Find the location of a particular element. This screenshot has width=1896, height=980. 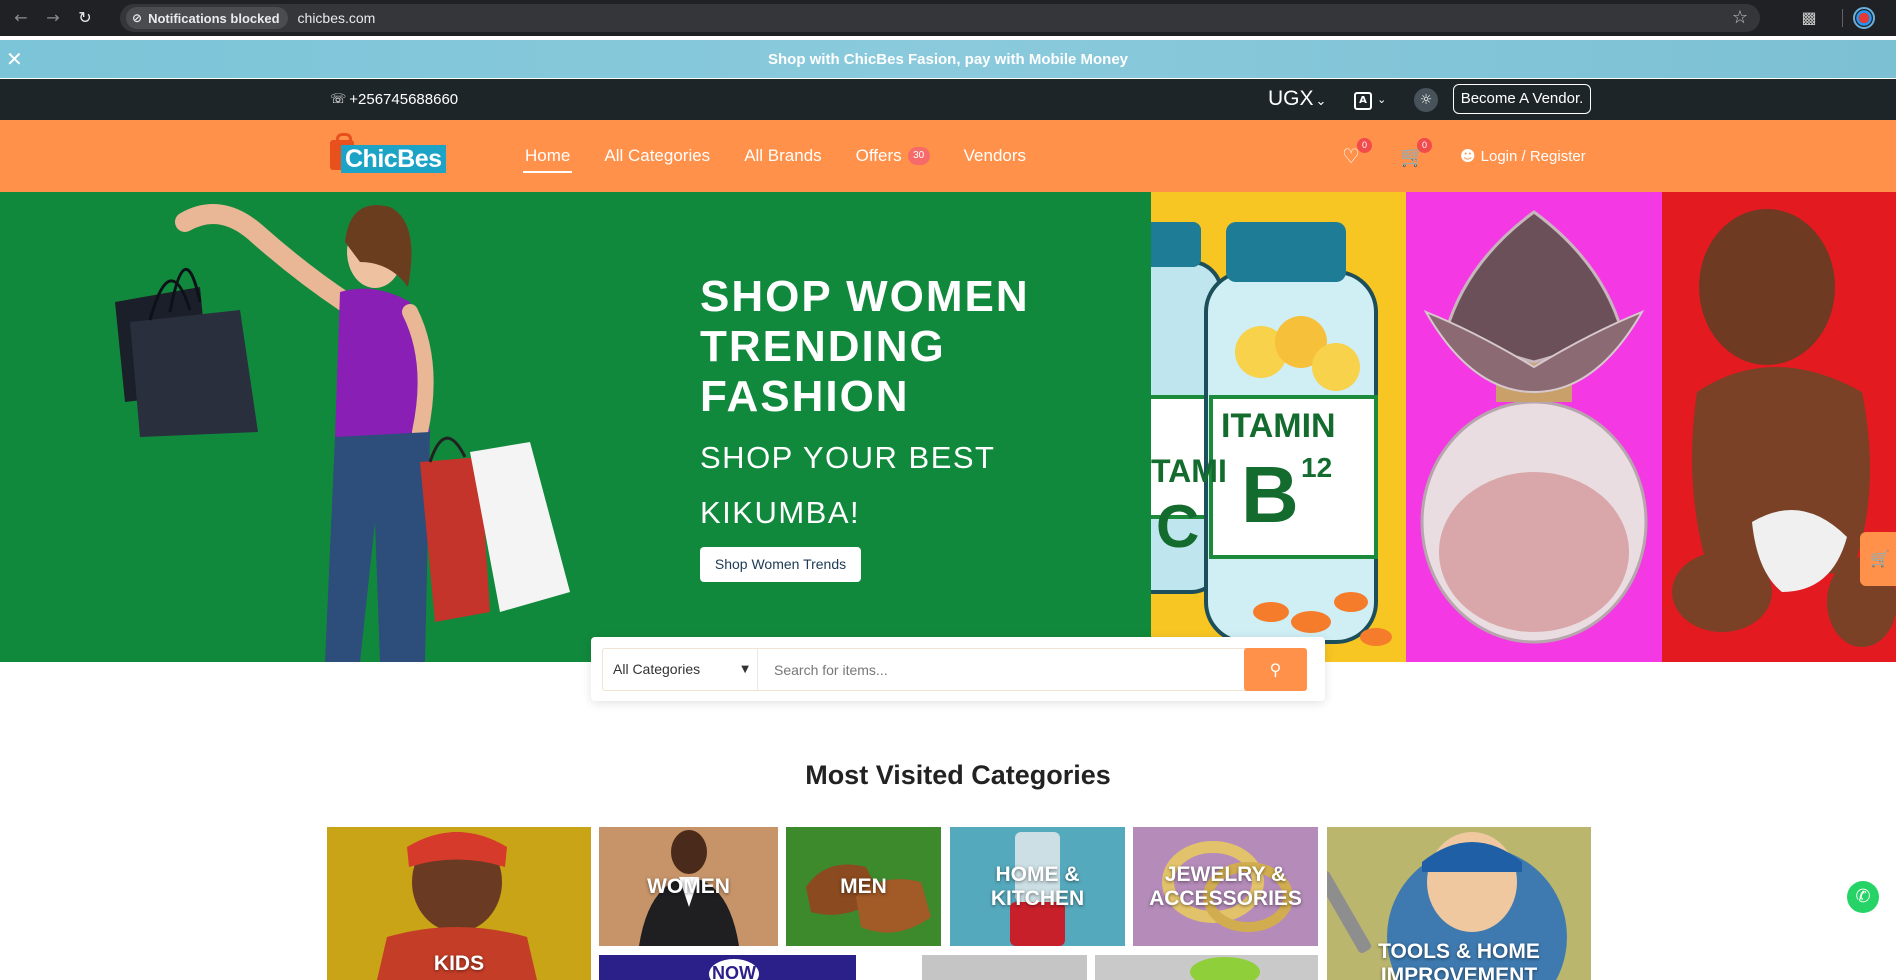

category-dropdown-value: All Categories is located at coordinates (657, 669).